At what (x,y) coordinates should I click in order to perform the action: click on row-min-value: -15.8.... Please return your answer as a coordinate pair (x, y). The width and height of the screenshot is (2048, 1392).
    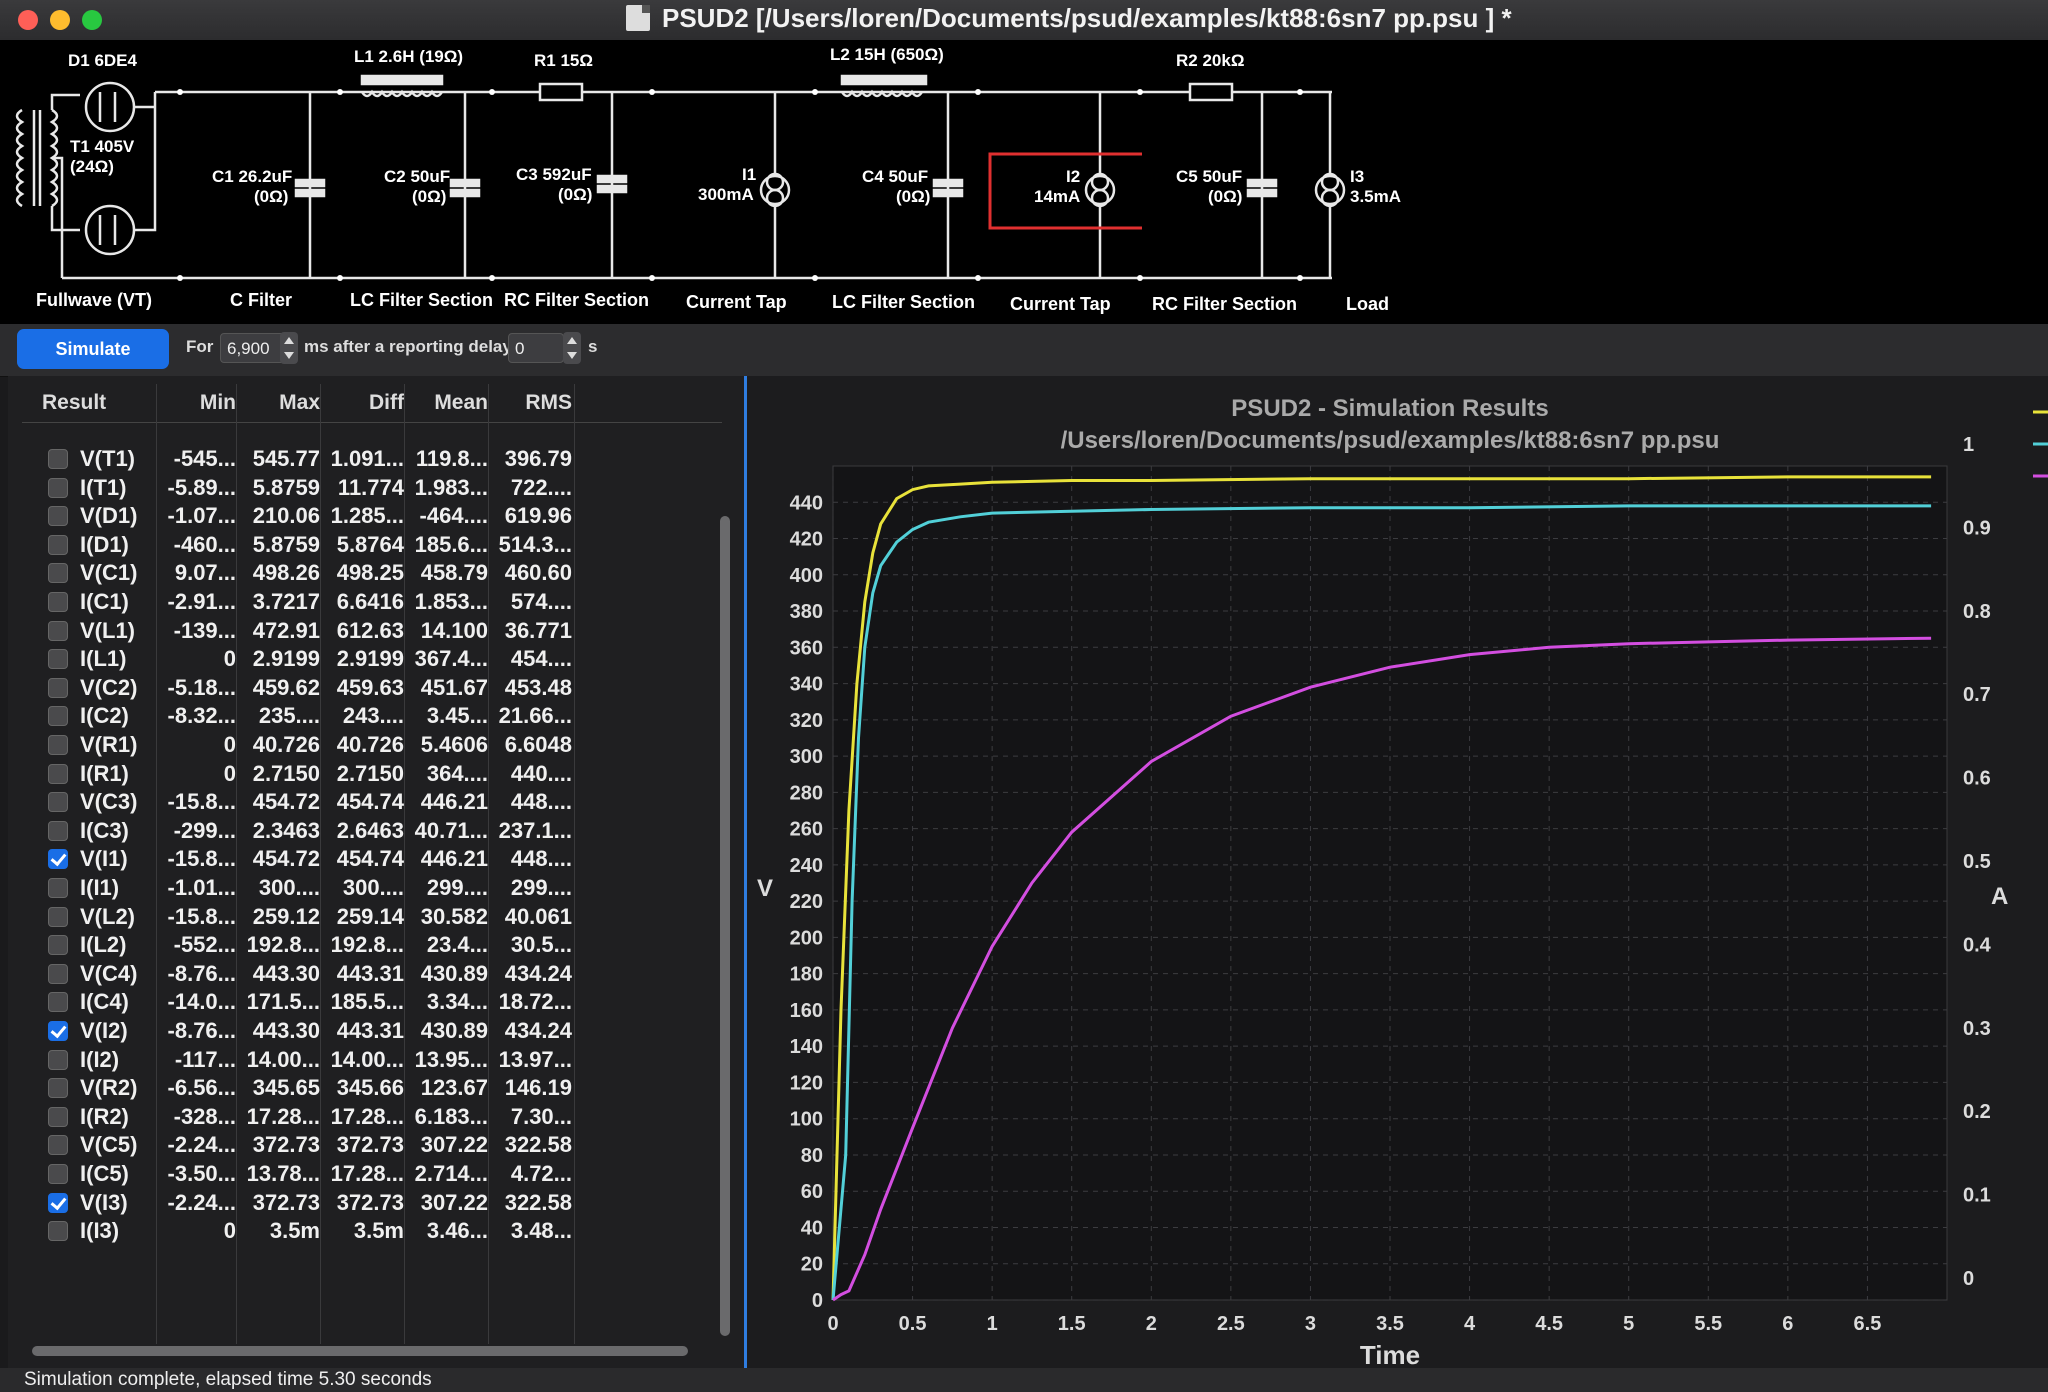
    Looking at the image, I should click on (201, 802).